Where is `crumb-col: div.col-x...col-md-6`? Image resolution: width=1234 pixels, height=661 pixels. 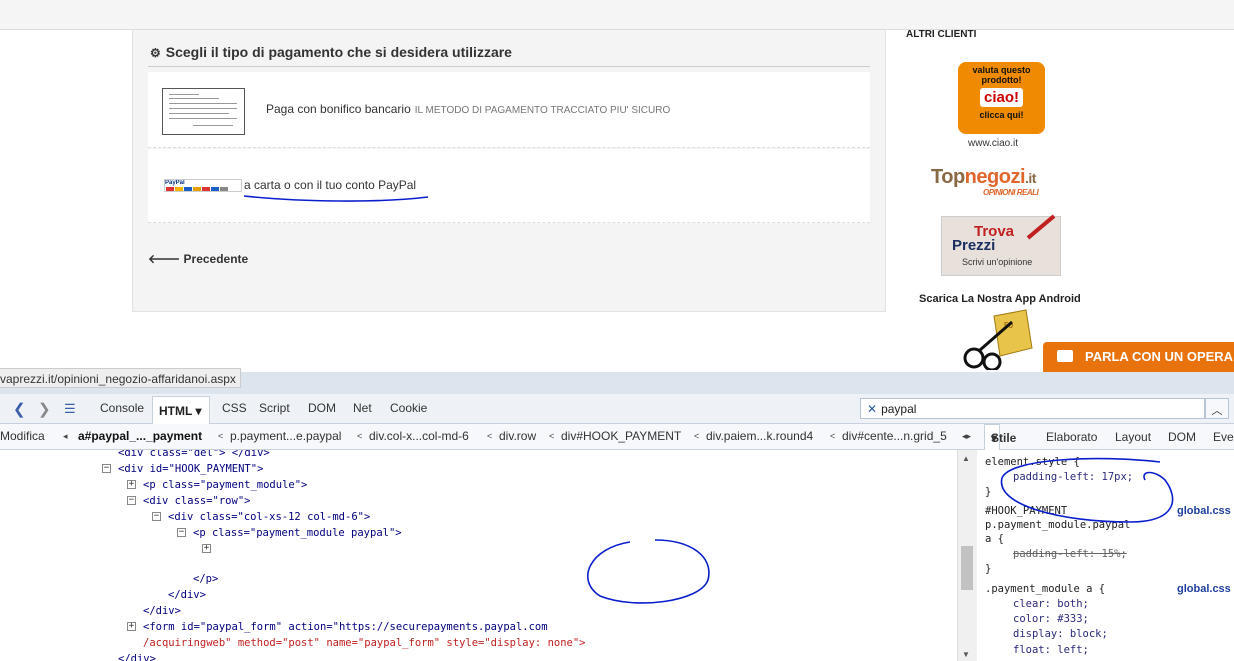 crumb-col: div.col-x...col-md-6 is located at coordinates (419, 436).